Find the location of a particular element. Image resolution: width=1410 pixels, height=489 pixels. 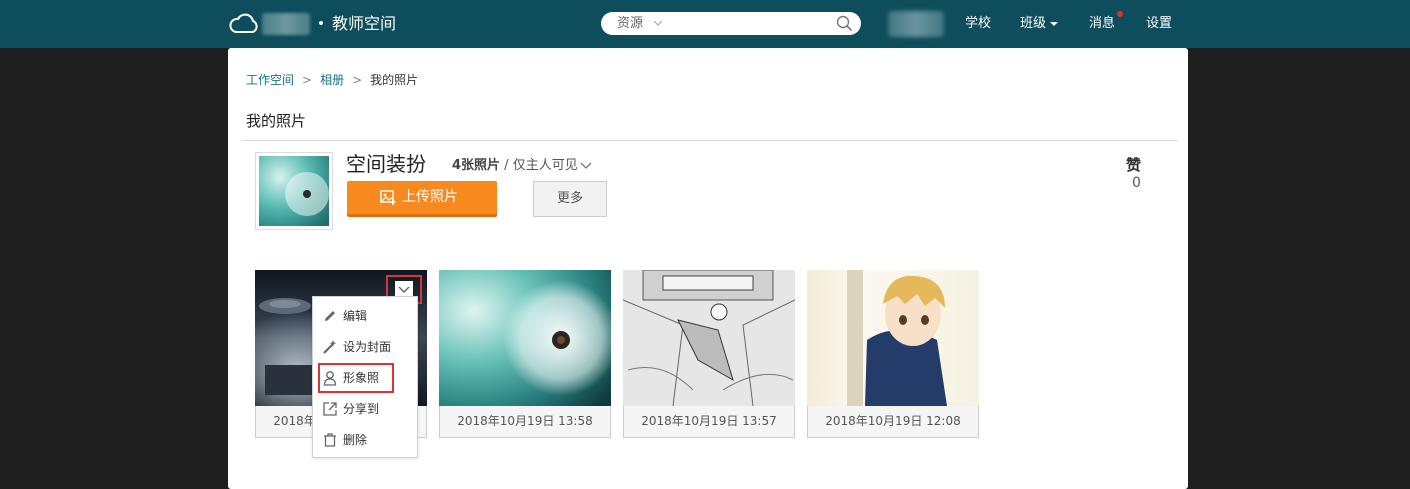

nav-class-label: 班级 is located at coordinates (1033, 23).